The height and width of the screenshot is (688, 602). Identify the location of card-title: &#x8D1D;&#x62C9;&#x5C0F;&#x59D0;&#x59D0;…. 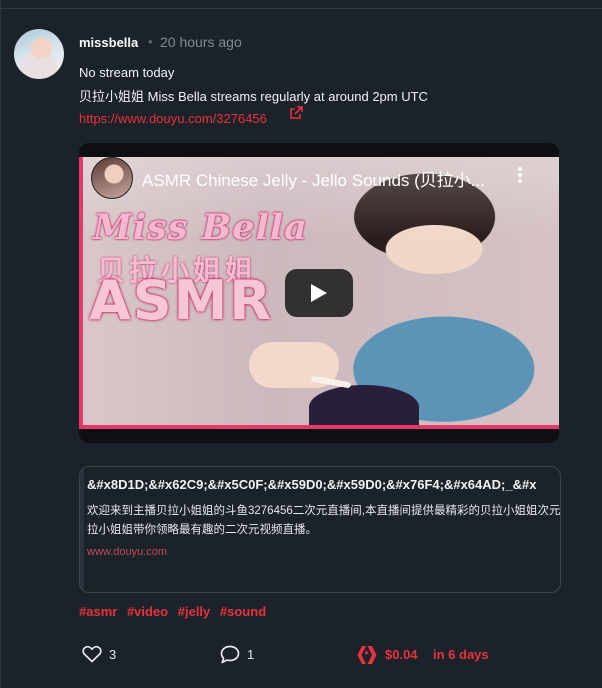
(311, 484).